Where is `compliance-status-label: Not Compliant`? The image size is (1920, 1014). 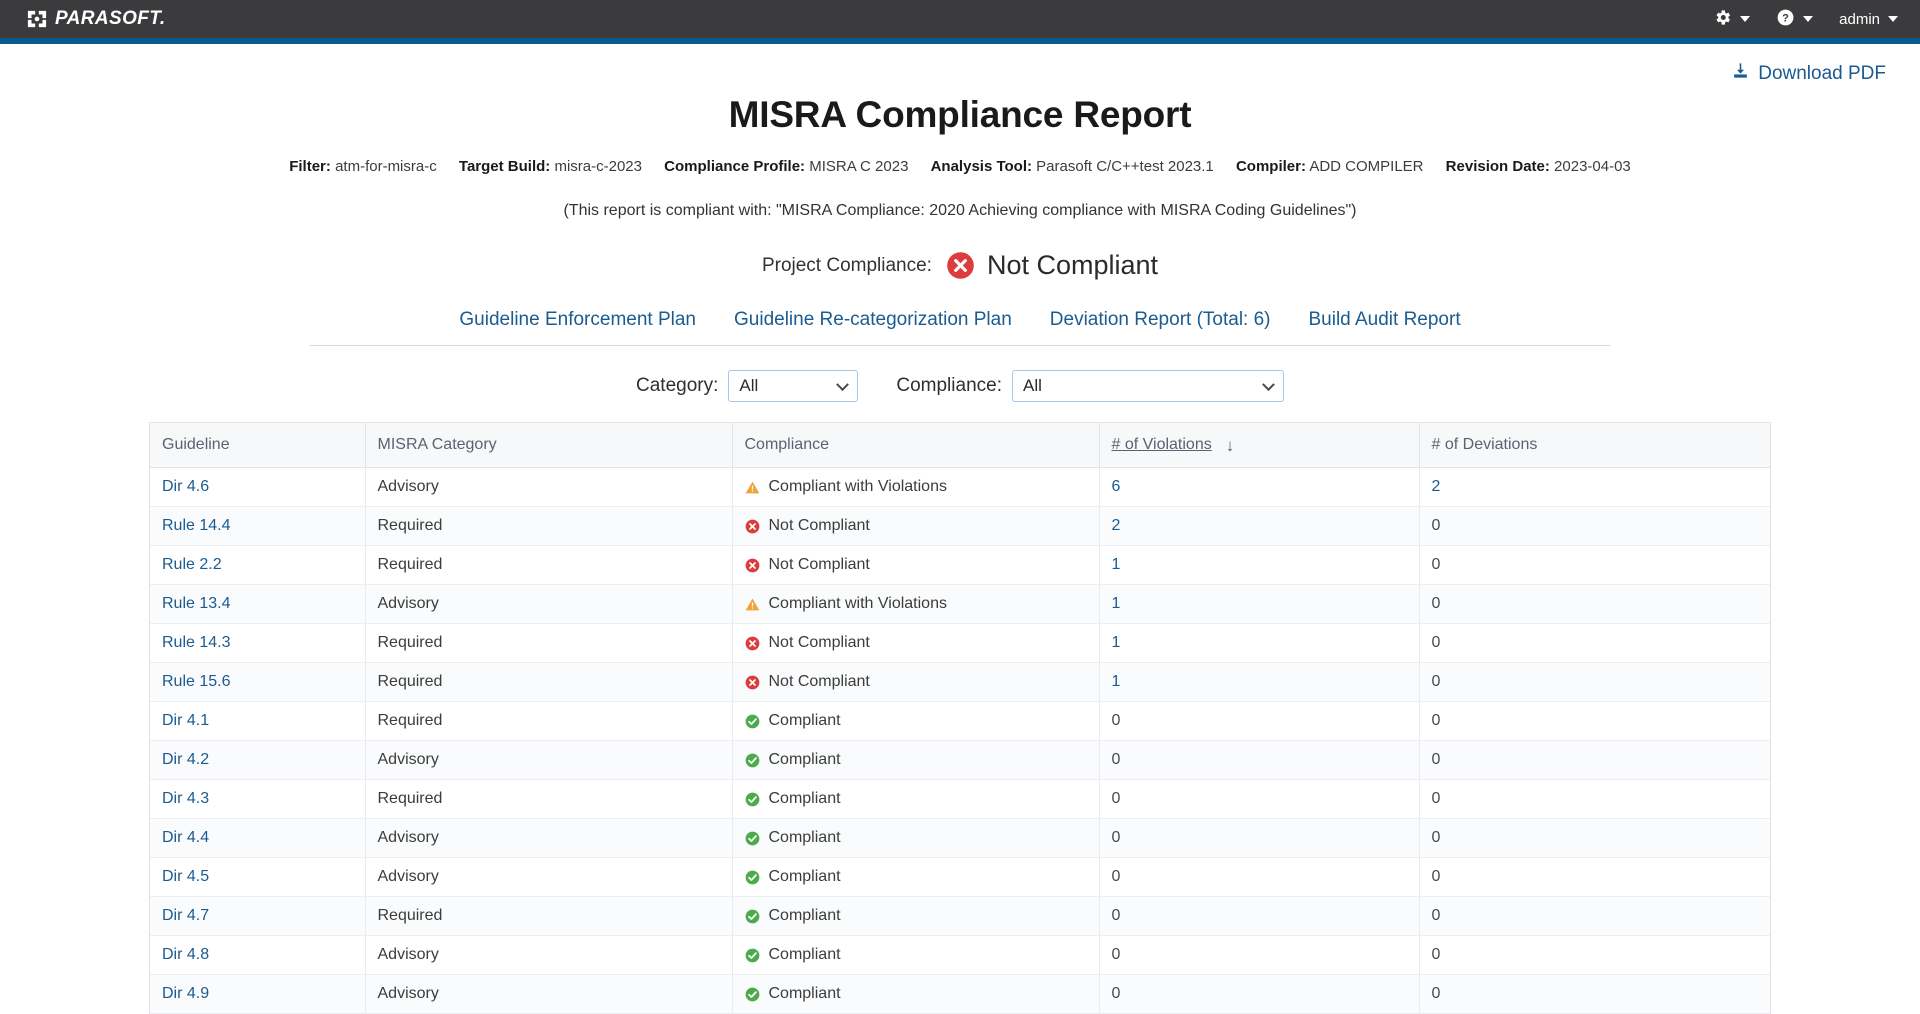 compliance-status-label: Not Compliant is located at coordinates (819, 642).